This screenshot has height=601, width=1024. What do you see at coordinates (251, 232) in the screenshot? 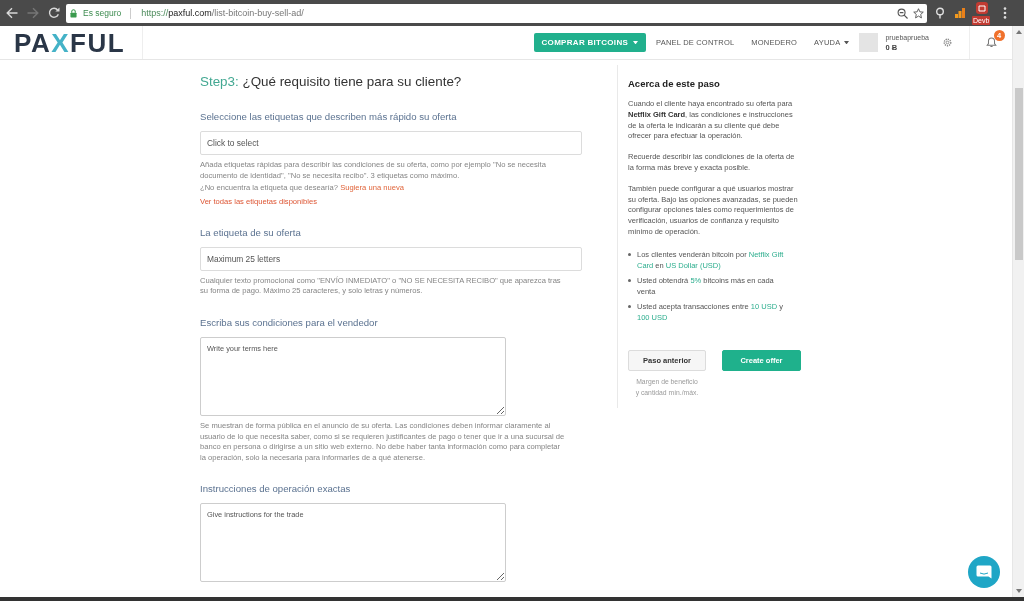
I see `field-label: La etiqueta de su oferta` at bounding box center [251, 232].